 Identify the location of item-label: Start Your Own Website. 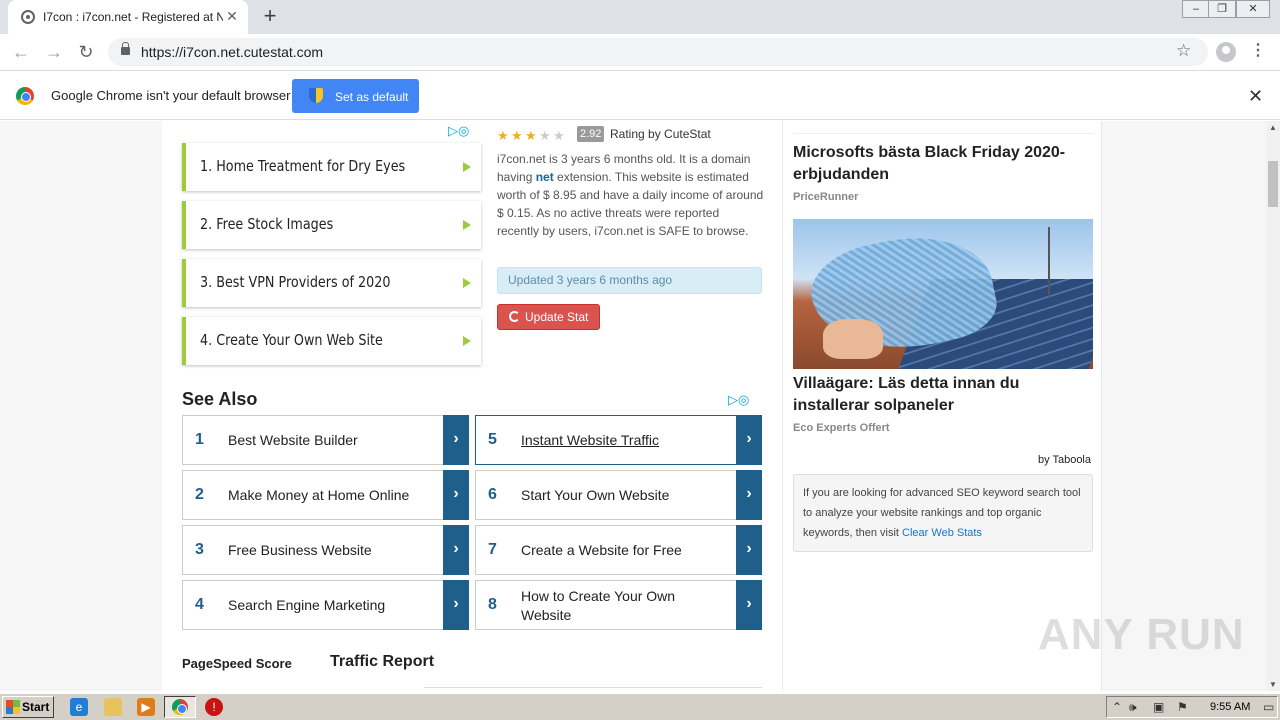
(595, 495).